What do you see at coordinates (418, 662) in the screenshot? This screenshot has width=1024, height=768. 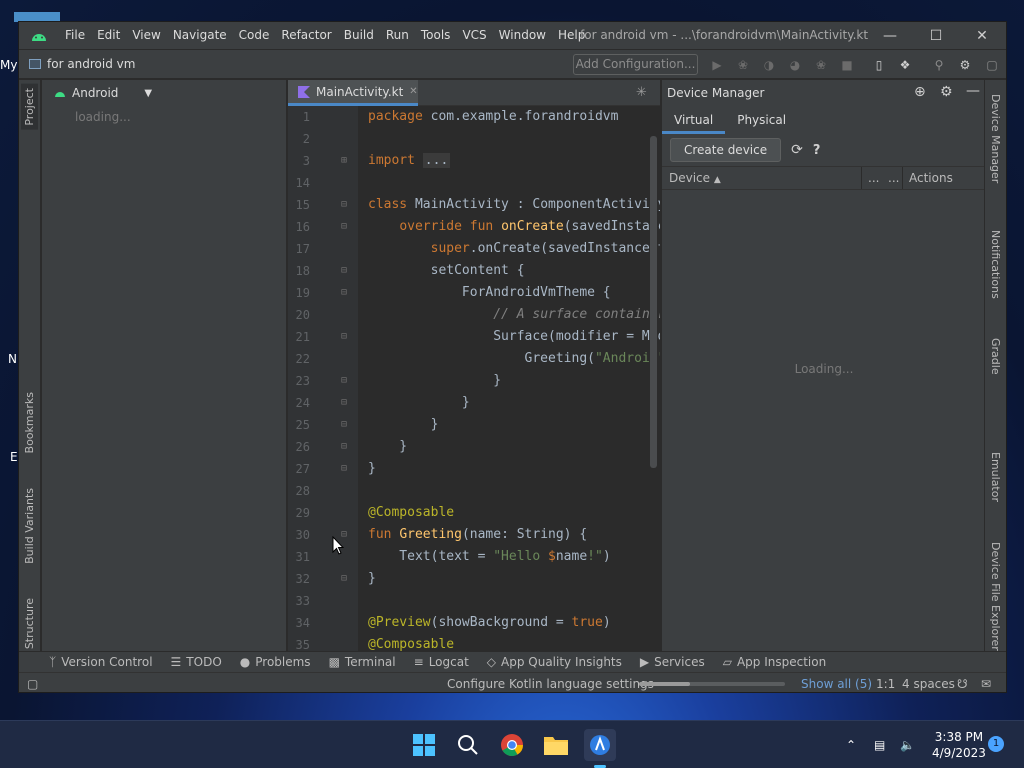 I see `logcat-icon: ≡` at bounding box center [418, 662].